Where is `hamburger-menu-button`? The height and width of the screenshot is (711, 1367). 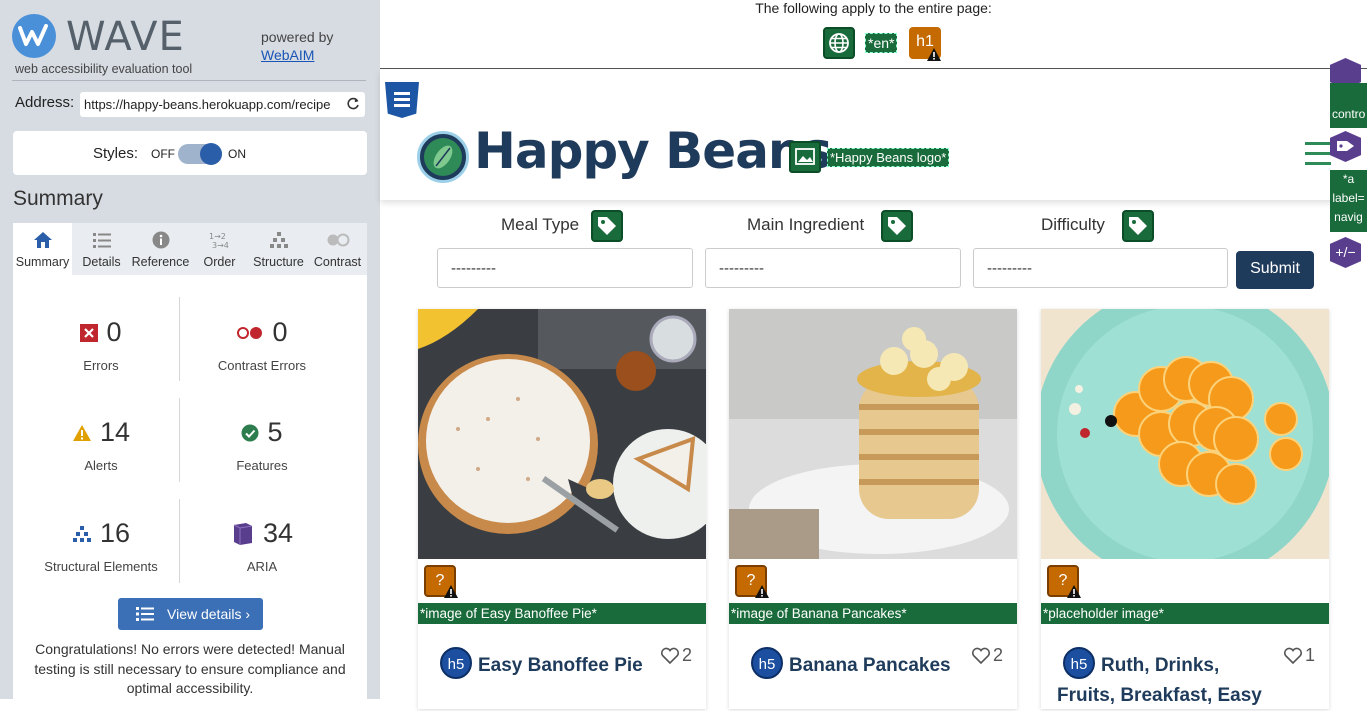
hamburger-menu-button is located at coordinates (1318, 154).